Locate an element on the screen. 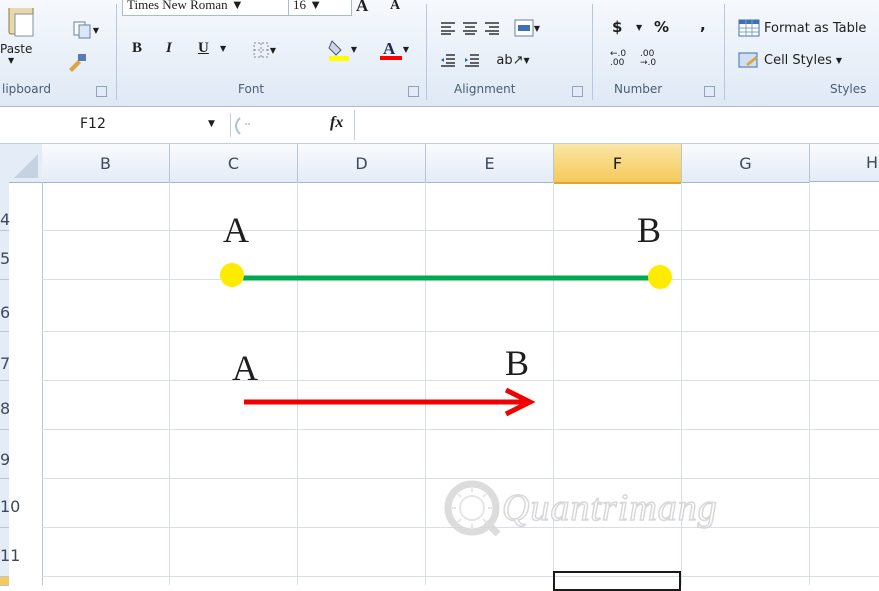  decrease-indent-icon is located at coordinates (448, 60).